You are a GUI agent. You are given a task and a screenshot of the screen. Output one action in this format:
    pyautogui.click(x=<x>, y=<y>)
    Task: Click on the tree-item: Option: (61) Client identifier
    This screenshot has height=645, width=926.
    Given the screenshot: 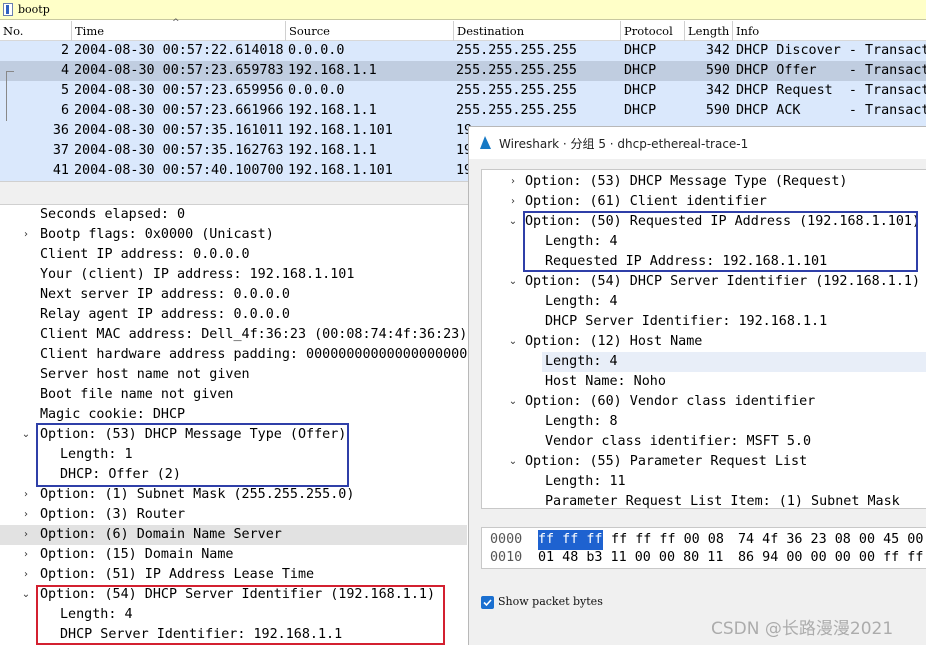 What is the action you would take?
    pyautogui.click(x=646, y=202)
    